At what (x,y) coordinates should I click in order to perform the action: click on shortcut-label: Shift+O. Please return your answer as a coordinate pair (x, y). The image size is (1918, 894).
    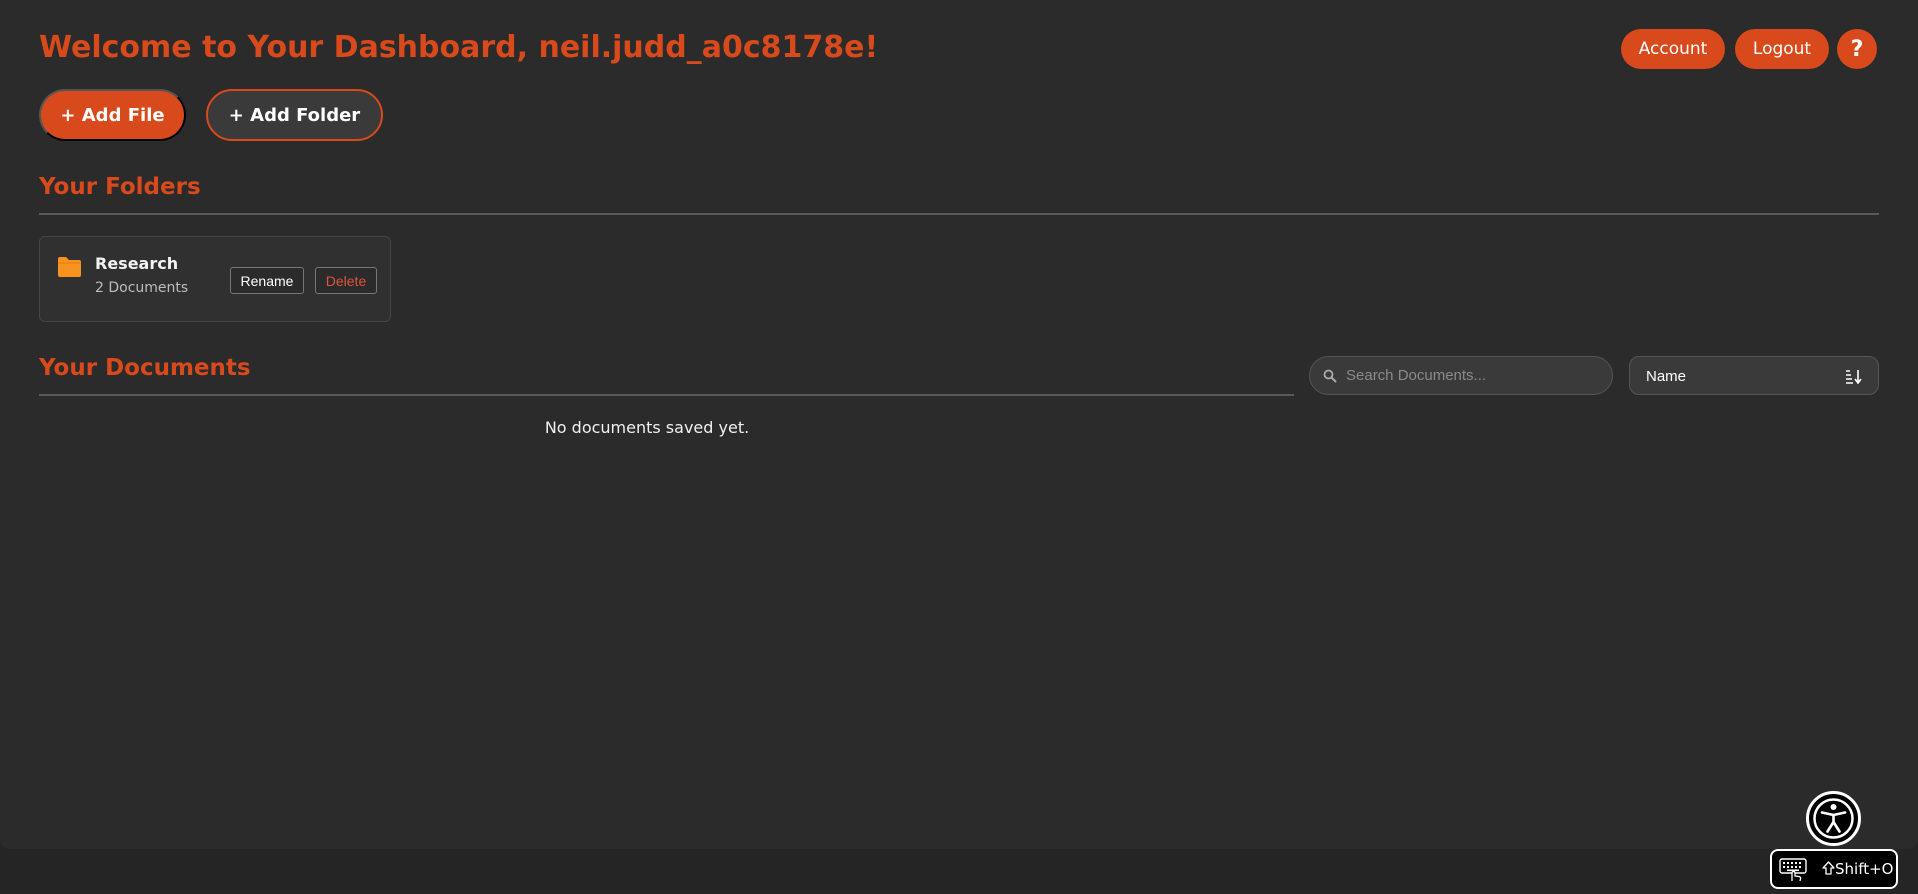
    Looking at the image, I should click on (1857, 869).